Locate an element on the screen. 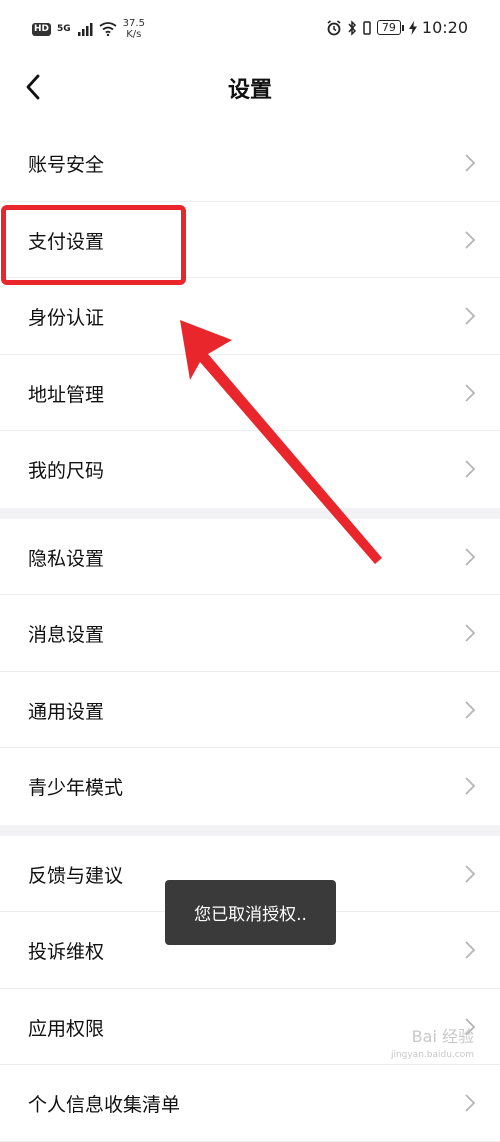 The image size is (500, 1142). settings-item-label: 青少年模式 is located at coordinates (76, 788).